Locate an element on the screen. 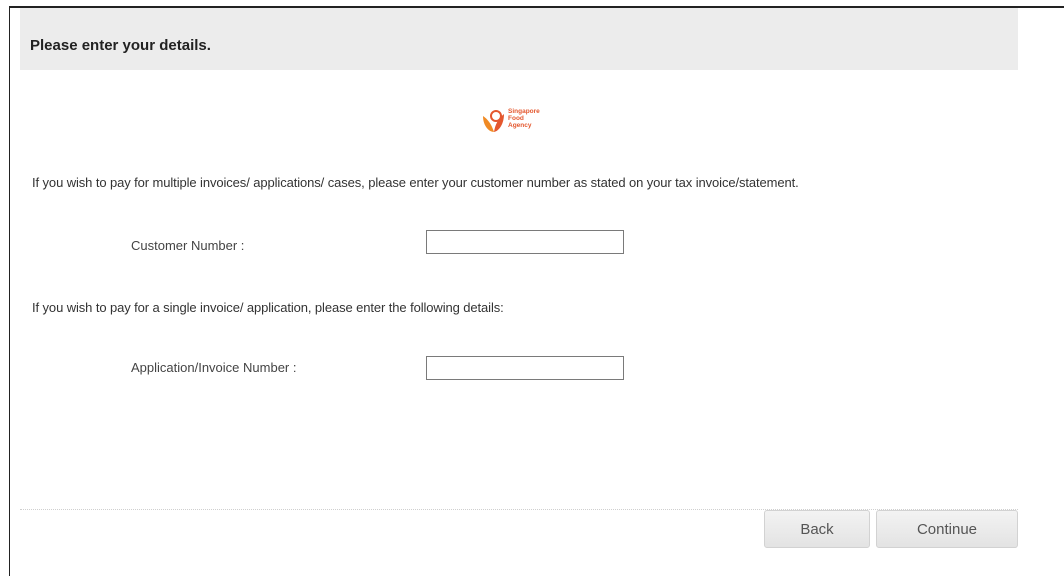  application-invoice-number-label: Application/Invoice Number : is located at coordinates (214, 367).